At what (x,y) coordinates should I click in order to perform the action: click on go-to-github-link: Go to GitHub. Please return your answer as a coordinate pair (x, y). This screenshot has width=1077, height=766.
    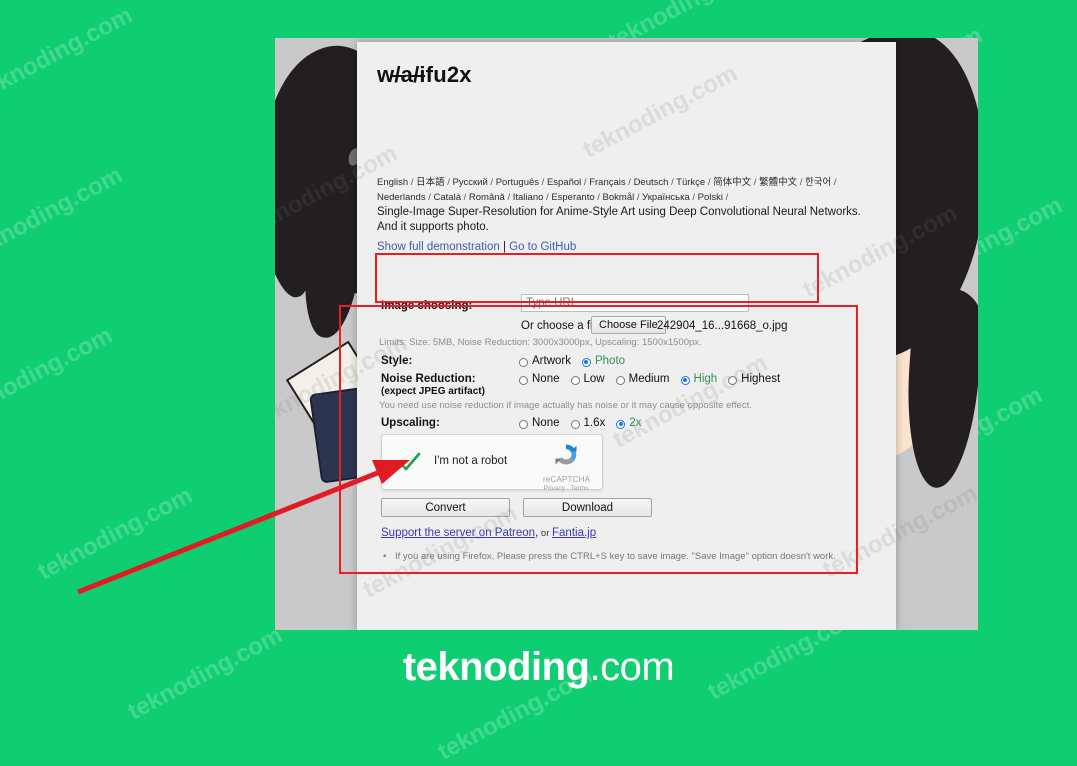
    Looking at the image, I should click on (542, 247).